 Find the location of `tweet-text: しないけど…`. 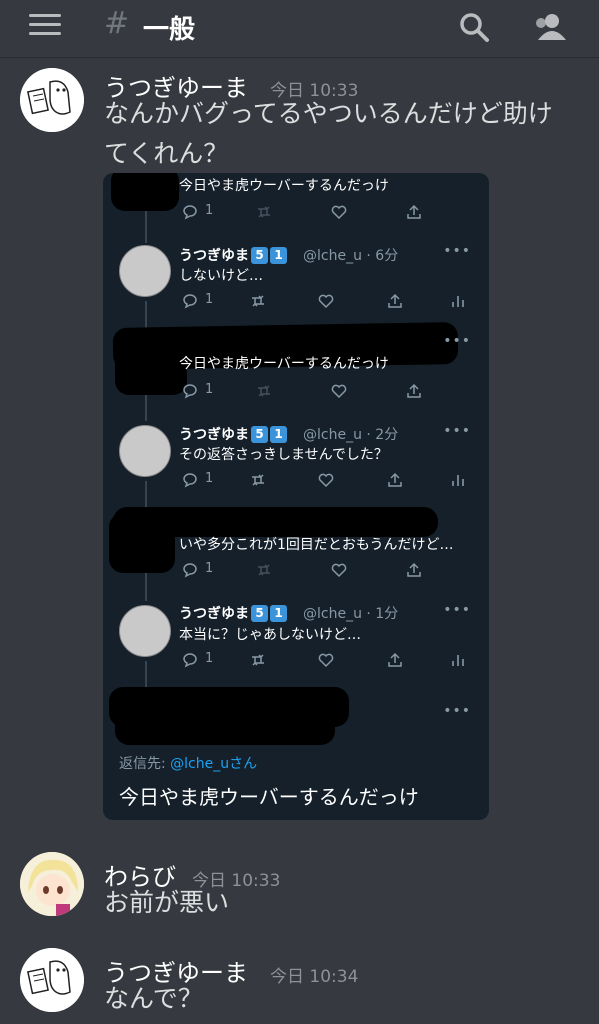

tweet-text: しないけど… is located at coordinates (221, 276).